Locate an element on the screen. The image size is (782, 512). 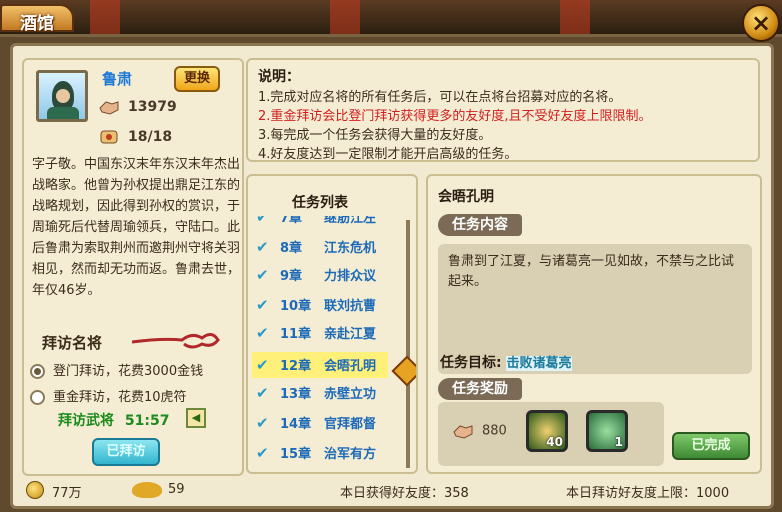
task-item: ✔ 11章 亲赴江夏 is located at coordinates (320, 333).